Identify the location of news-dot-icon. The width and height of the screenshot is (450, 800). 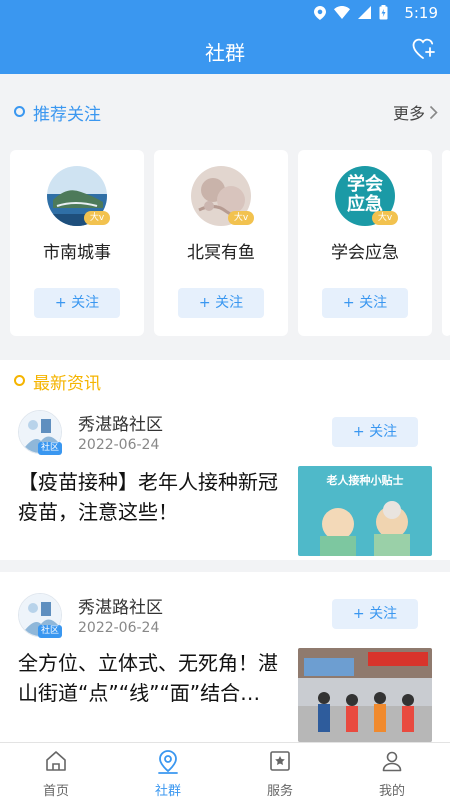
(19, 380).